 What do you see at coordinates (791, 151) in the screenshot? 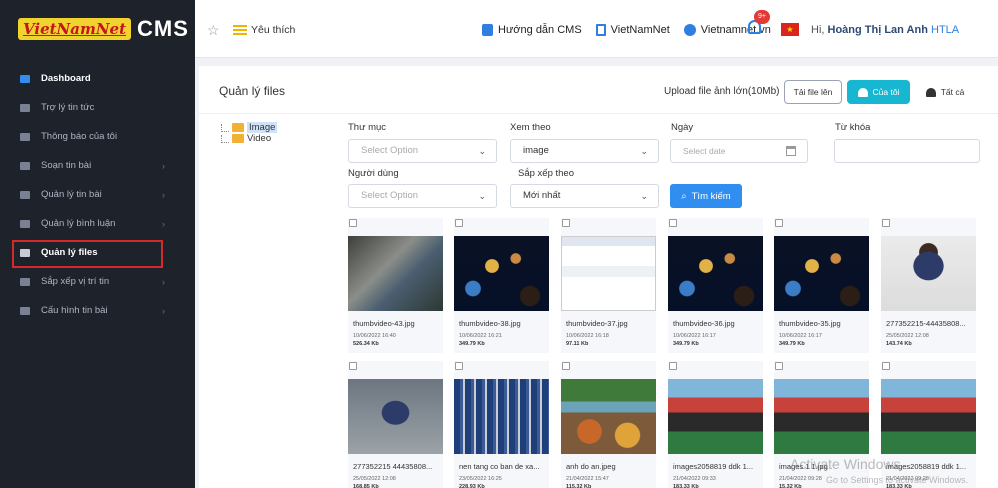
I see `calendar-icon` at bounding box center [791, 151].